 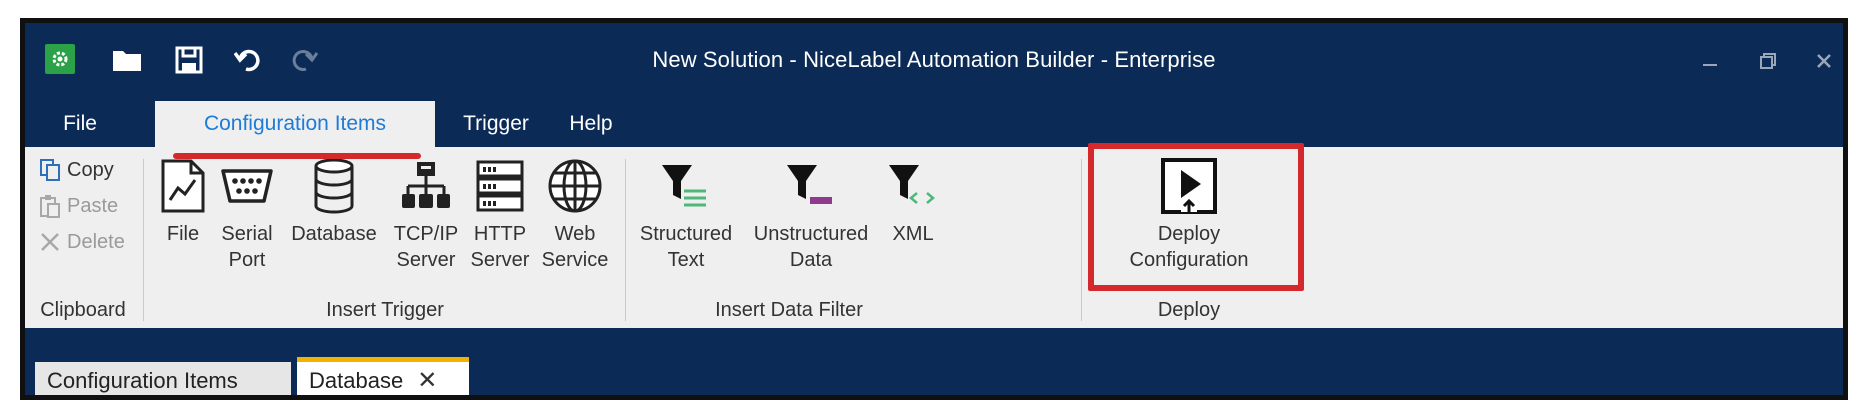 I want to click on server-rack-icon, so click(x=500, y=186).